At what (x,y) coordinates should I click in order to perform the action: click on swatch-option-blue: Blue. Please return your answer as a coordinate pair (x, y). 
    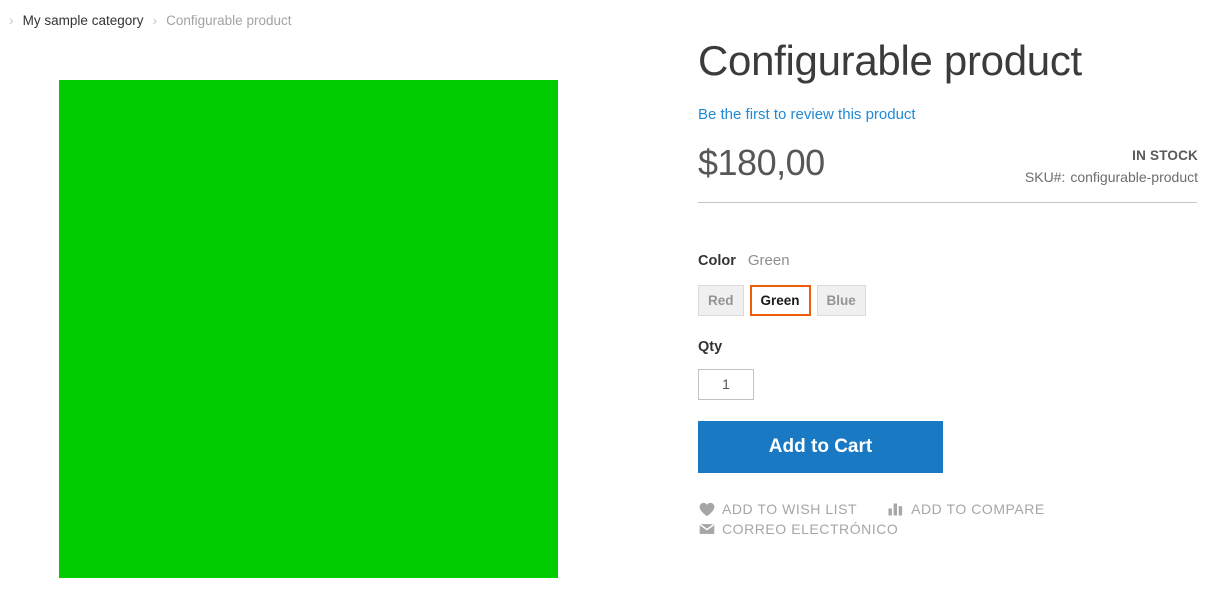
    Looking at the image, I should click on (841, 300).